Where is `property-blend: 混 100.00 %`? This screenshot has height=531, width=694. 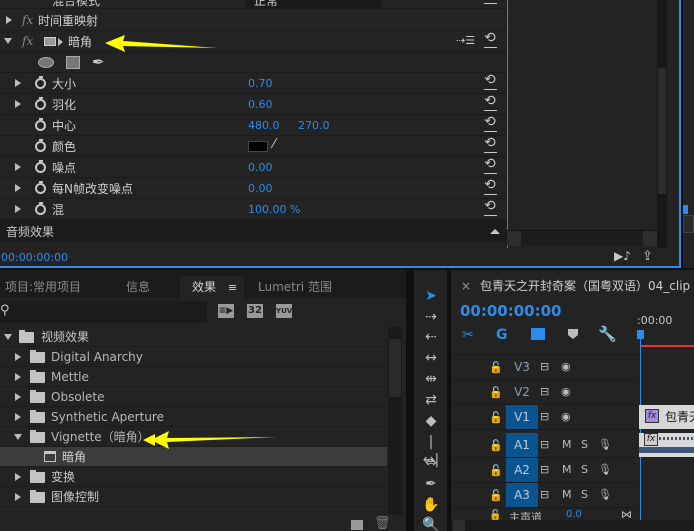 property-blend: 混 100.00 % is located at coordinates (253, 209).